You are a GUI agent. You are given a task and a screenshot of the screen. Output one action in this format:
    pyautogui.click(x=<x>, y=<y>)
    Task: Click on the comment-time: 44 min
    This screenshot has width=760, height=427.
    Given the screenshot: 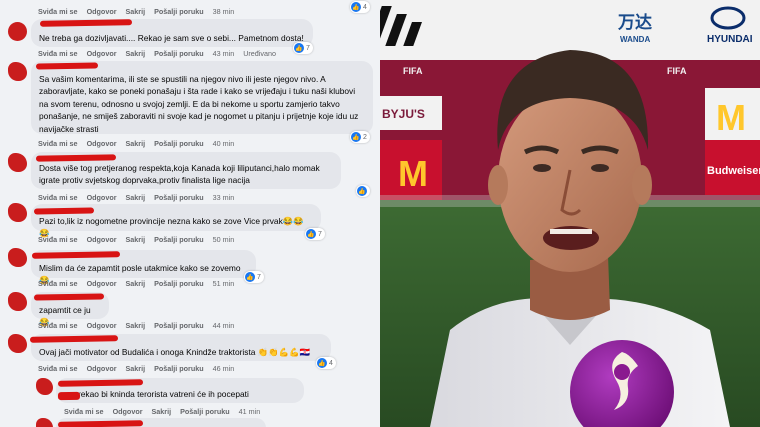 What is the action you would take?
    pyautogui.click(x=223, y=325)
    